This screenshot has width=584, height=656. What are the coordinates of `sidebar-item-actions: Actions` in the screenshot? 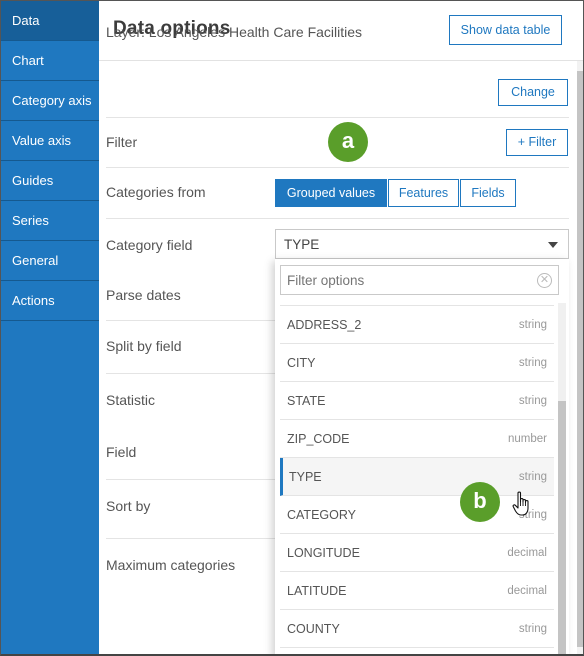 It's located at (50, 301).